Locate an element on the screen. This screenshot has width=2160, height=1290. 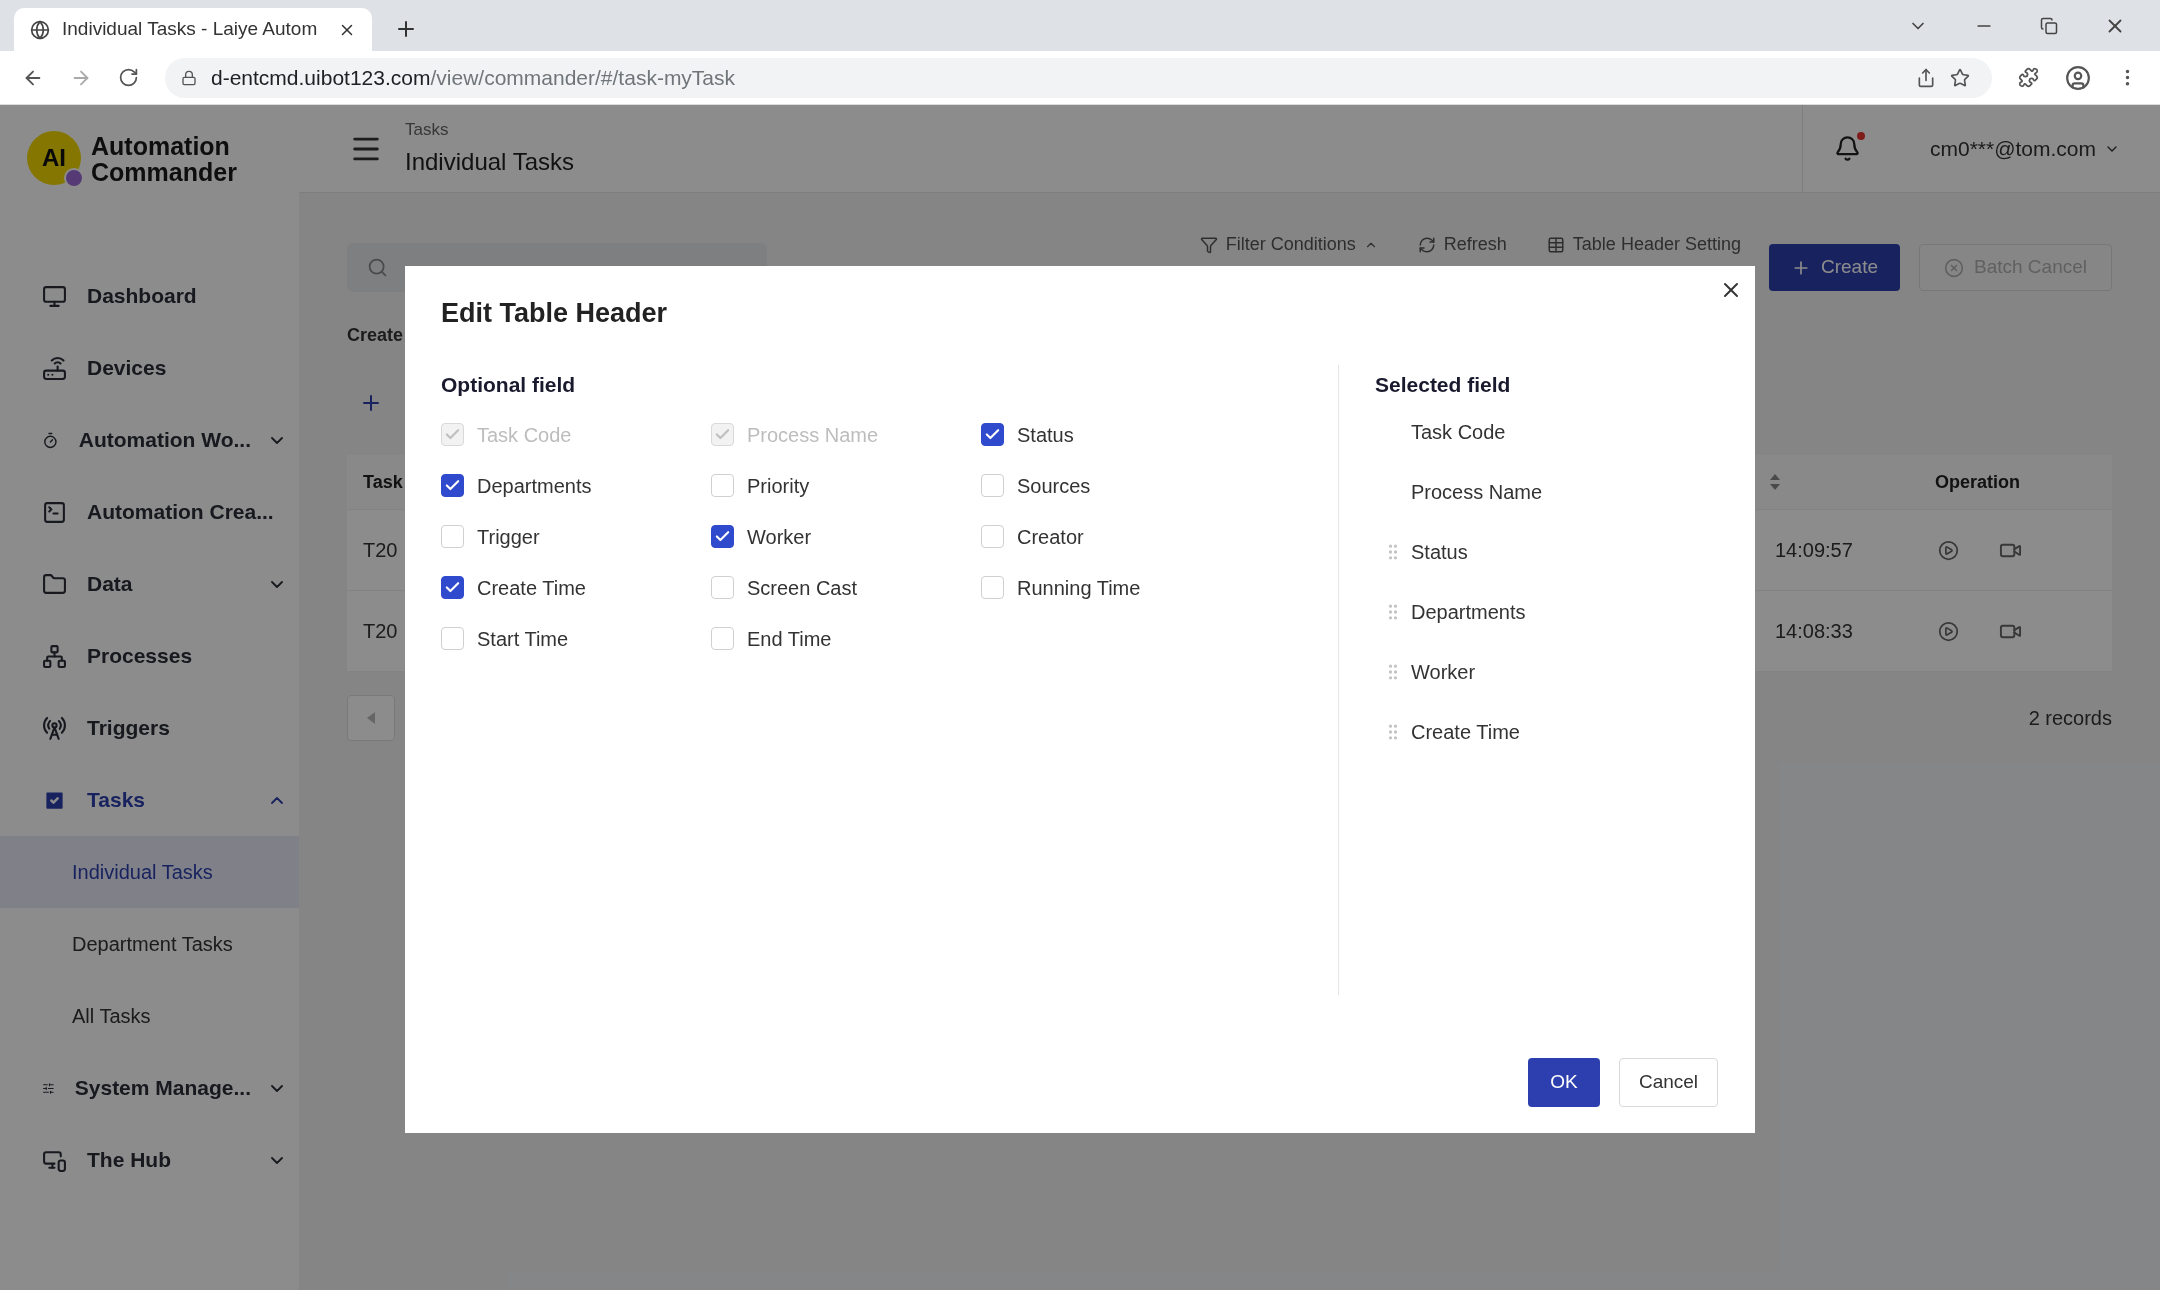
sidebar-item: Dashboard is located at coordinates (149, 296).